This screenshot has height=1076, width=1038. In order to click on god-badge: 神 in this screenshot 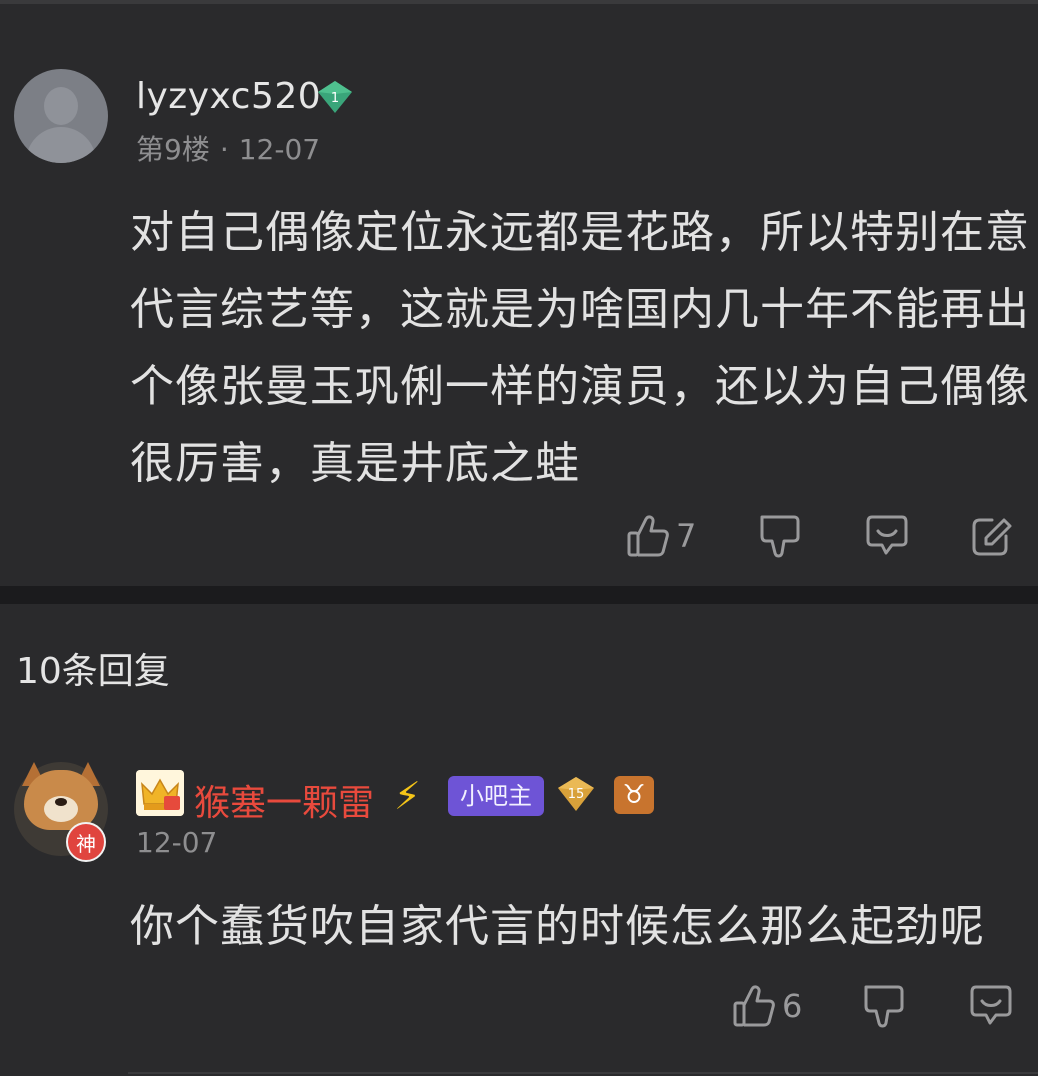, I will do `click(86, 842)`.